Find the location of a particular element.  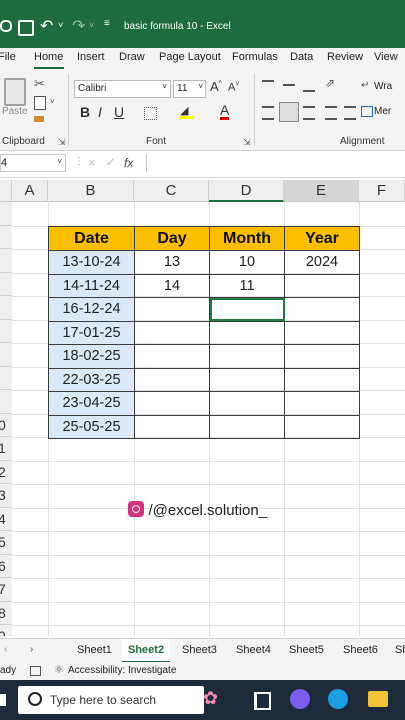

format-painter-icon is located at coordinates (39, 119).